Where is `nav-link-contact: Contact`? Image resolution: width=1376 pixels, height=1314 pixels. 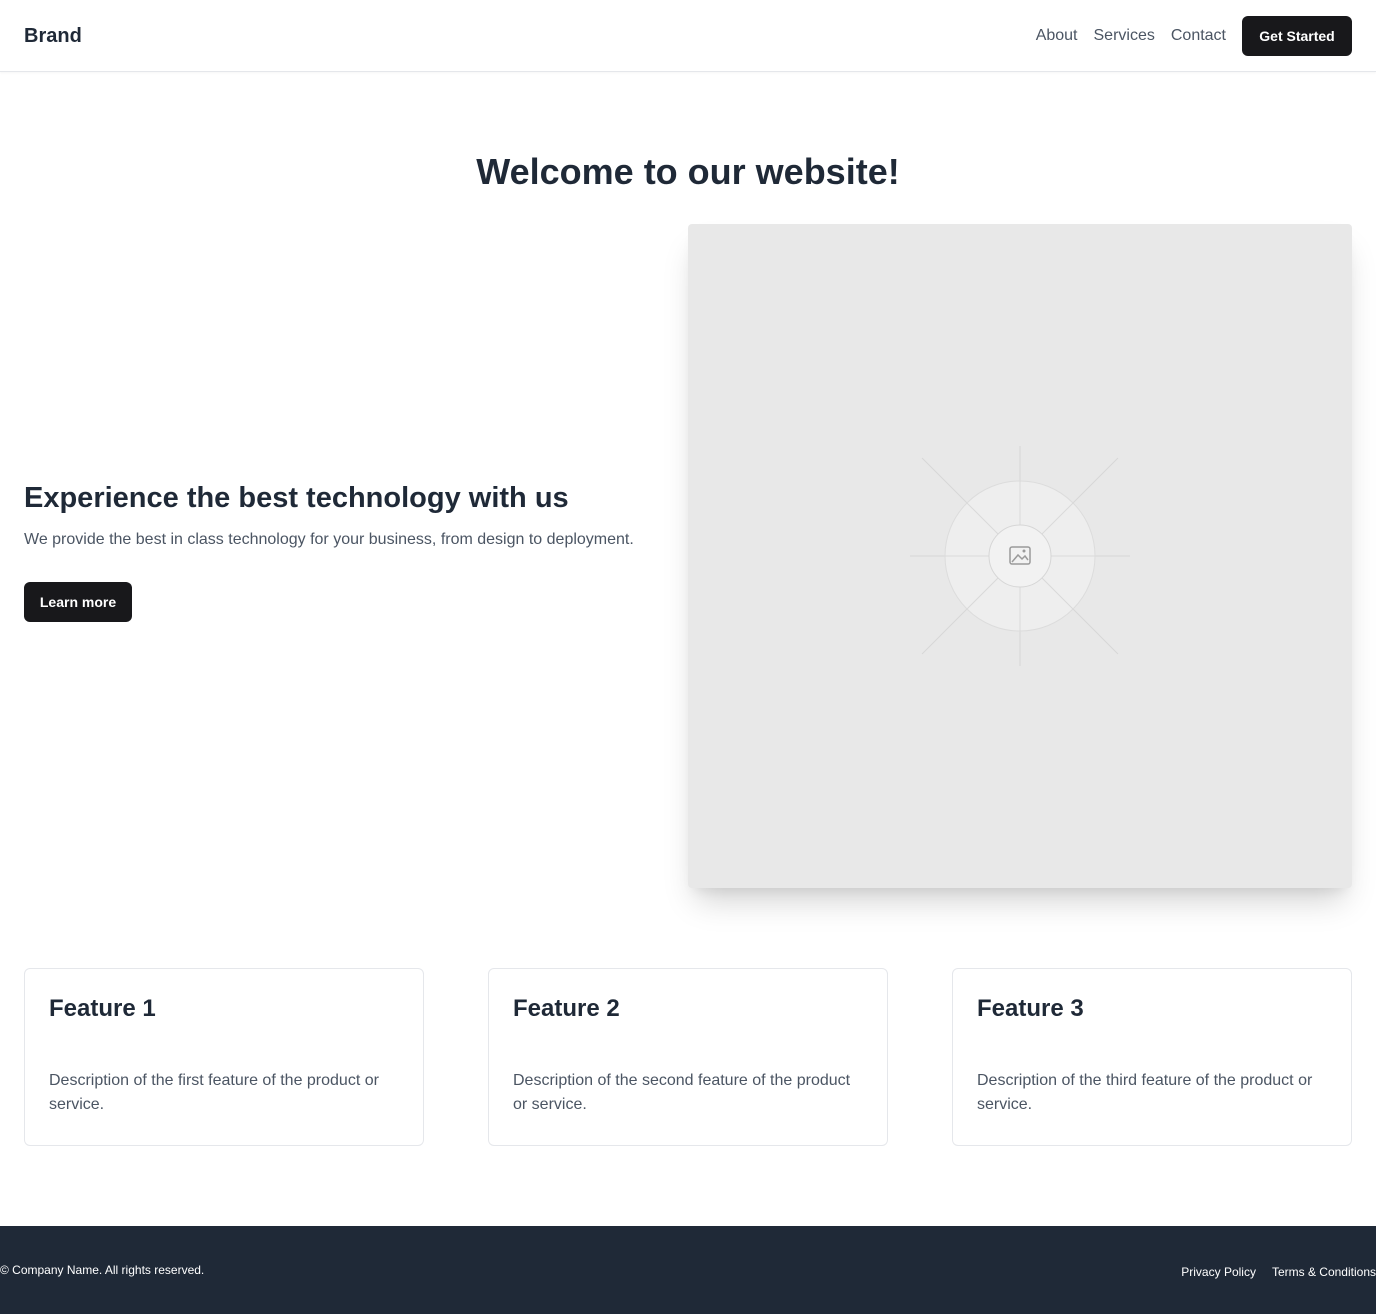
nav-link-contact: Contact is located at coordinates (1198, 36).